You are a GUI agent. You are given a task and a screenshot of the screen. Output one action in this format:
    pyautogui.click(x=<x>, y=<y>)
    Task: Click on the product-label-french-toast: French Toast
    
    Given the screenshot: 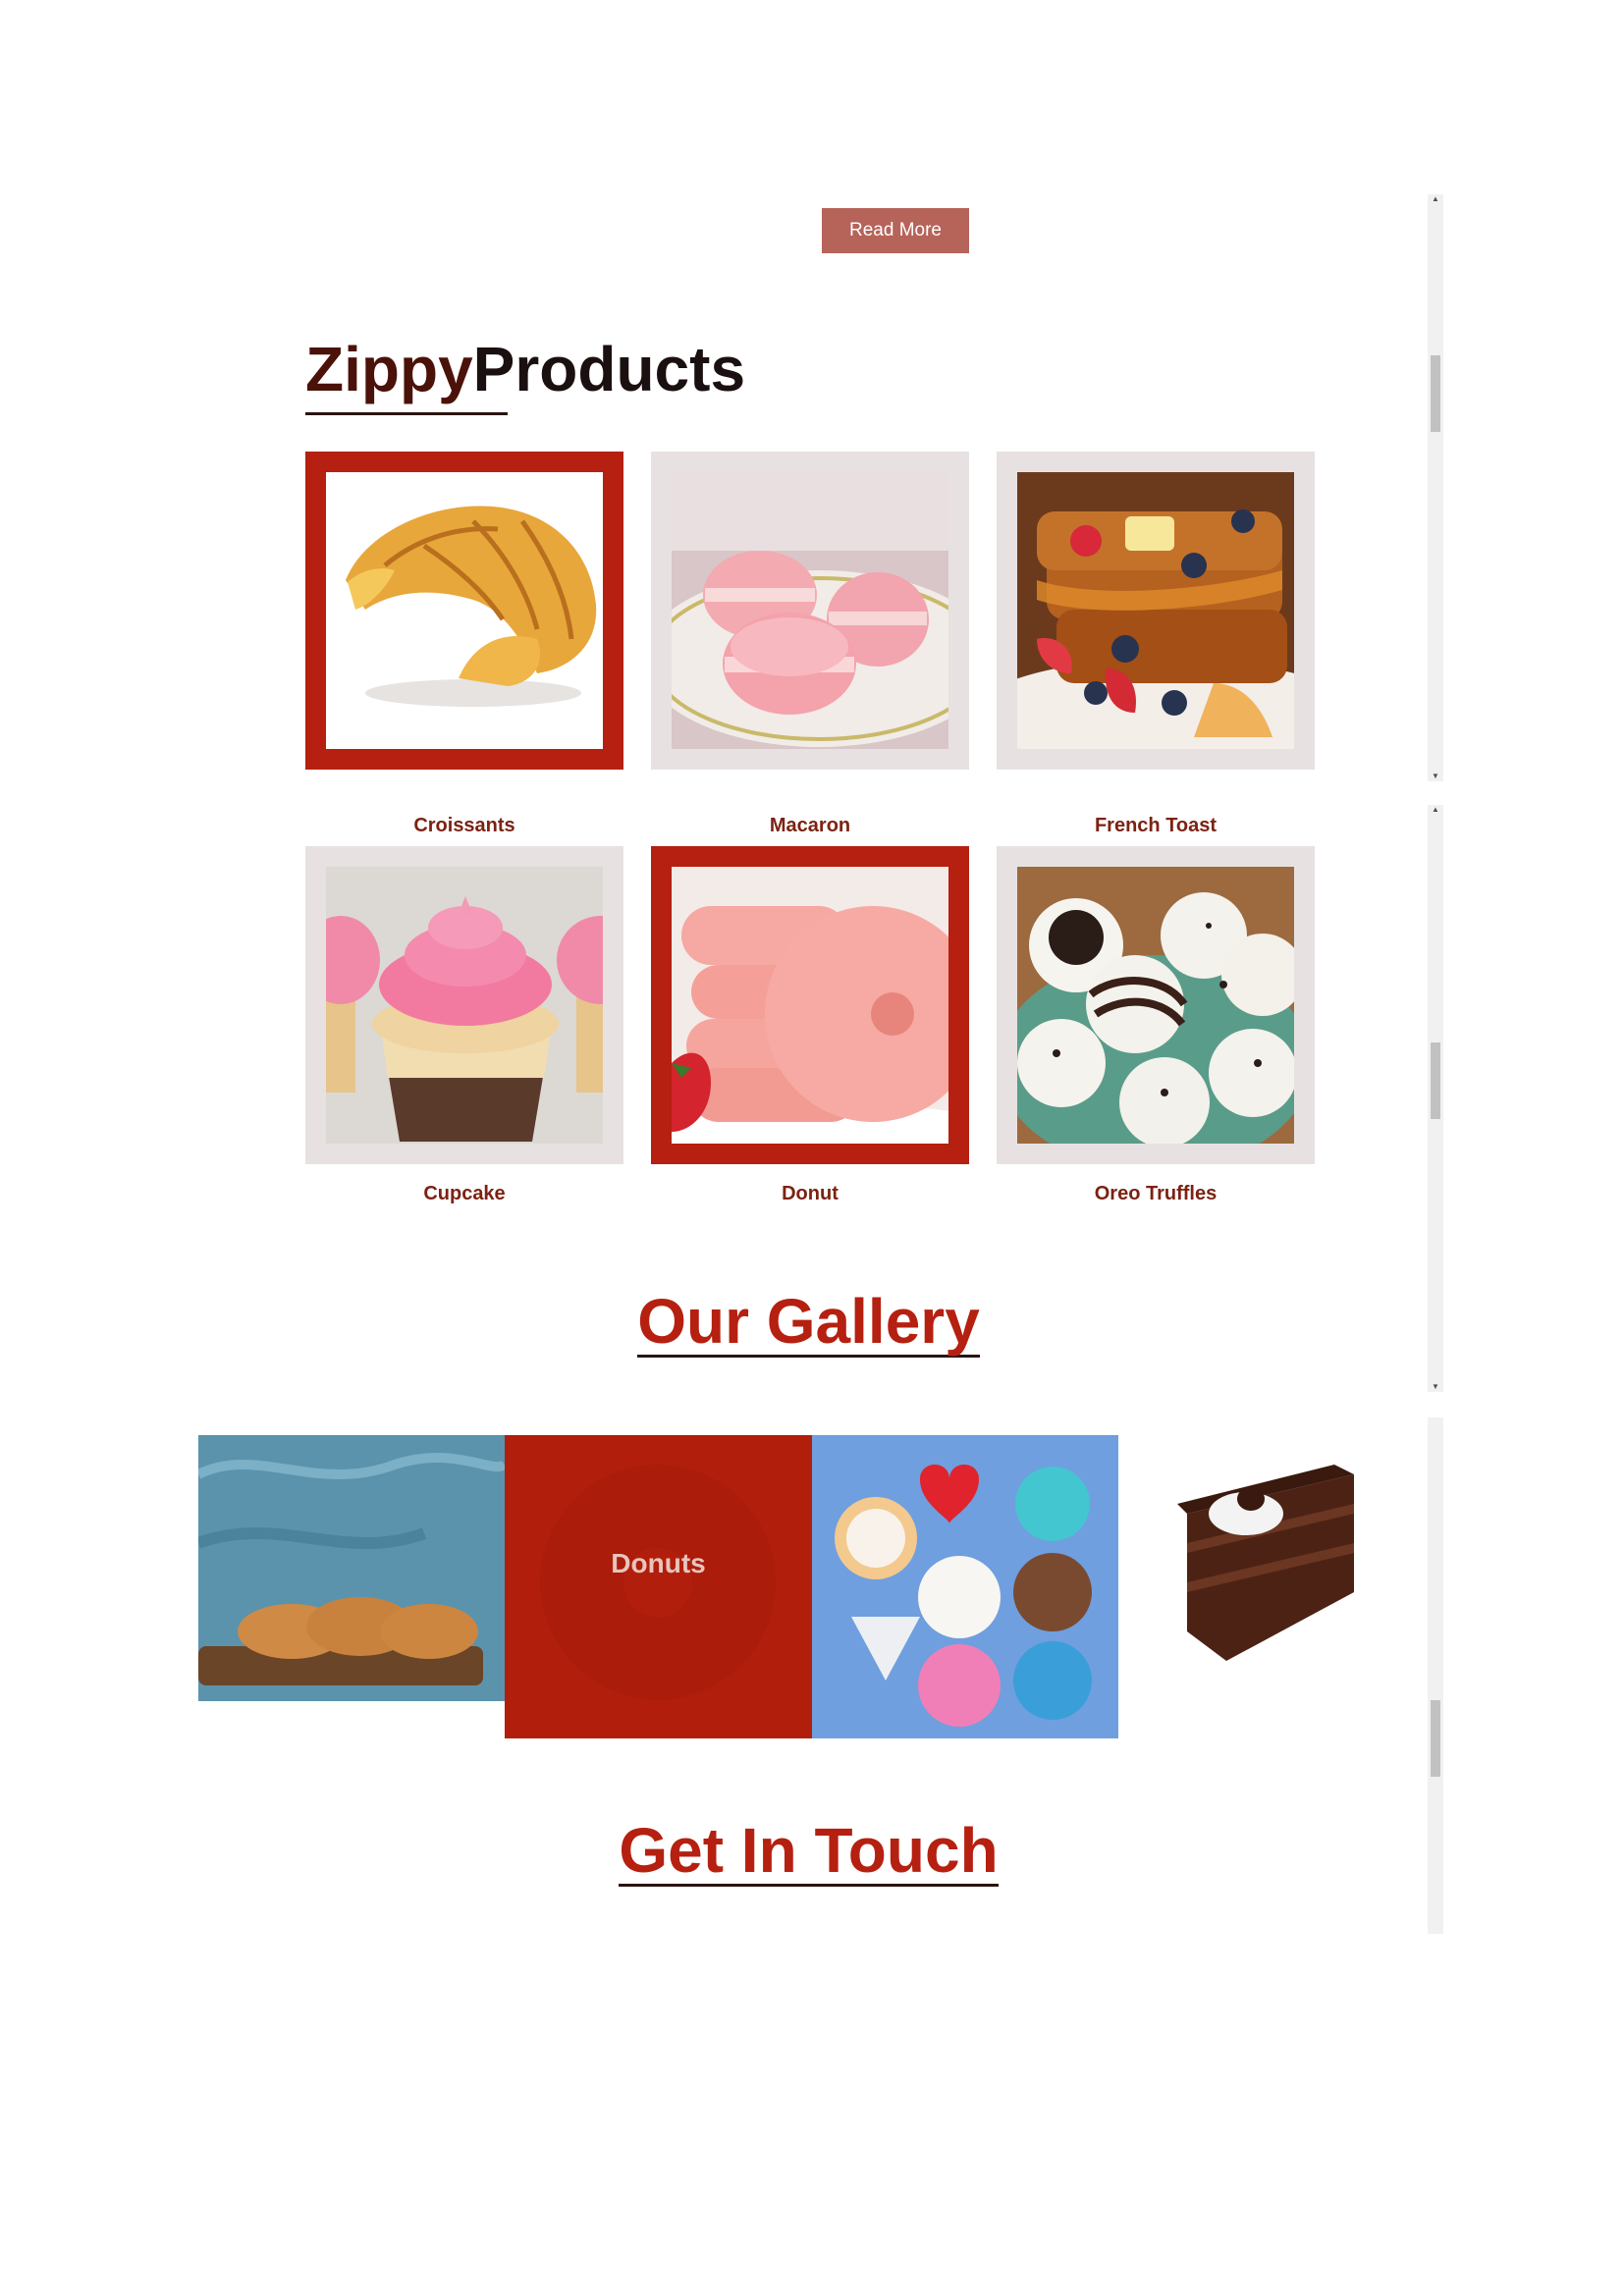 What is the action you would take?
    pyautogui.click(x=1156, y=825)
    